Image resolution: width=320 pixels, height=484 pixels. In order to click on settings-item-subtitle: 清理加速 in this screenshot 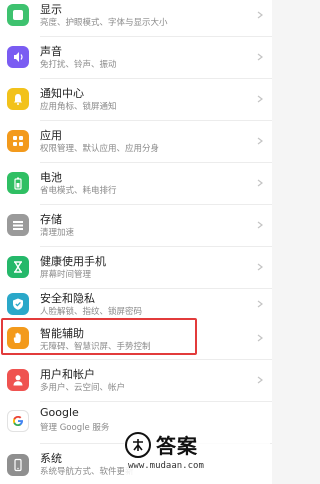, I will do `click(57, 233)`.